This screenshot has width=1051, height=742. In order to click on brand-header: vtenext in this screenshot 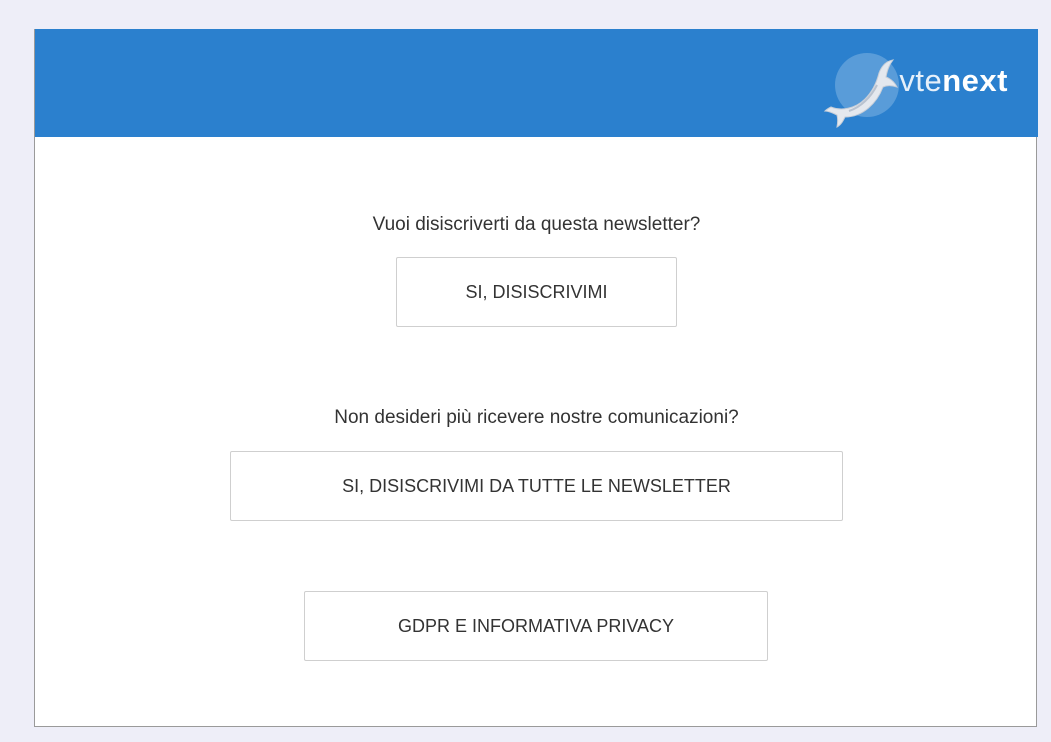, I will do `click(536, 83)`.